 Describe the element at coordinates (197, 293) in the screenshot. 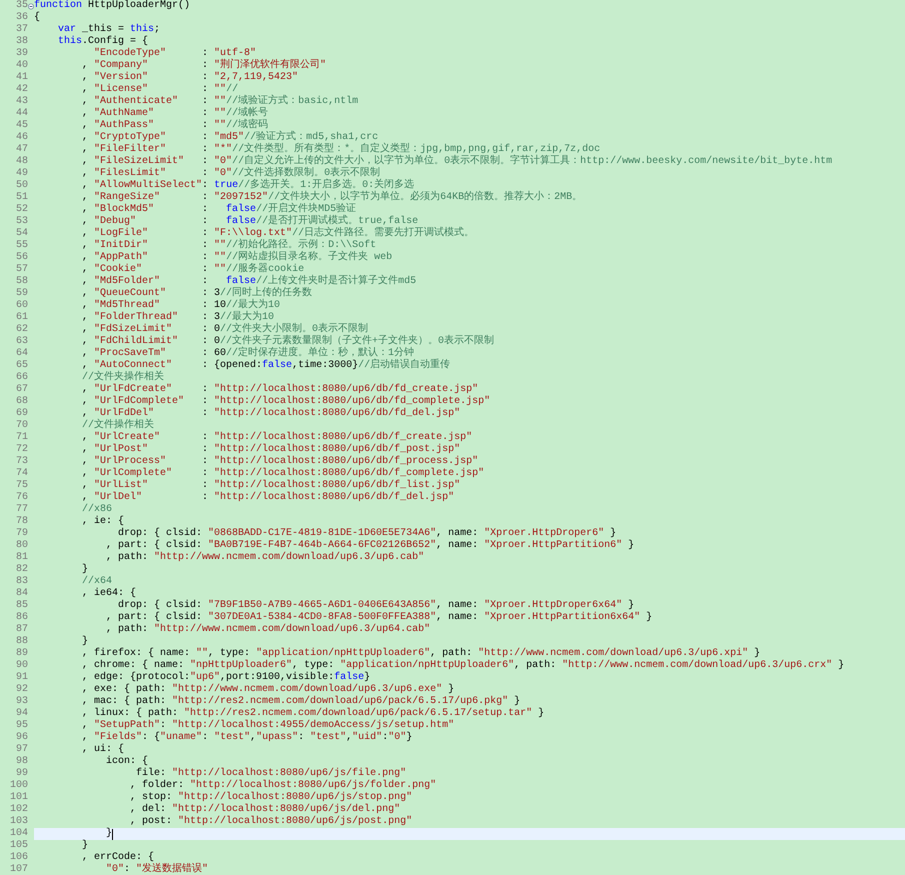

I see `code-line: , "QueueCount" : 3//同时上传的任务数` at that location.